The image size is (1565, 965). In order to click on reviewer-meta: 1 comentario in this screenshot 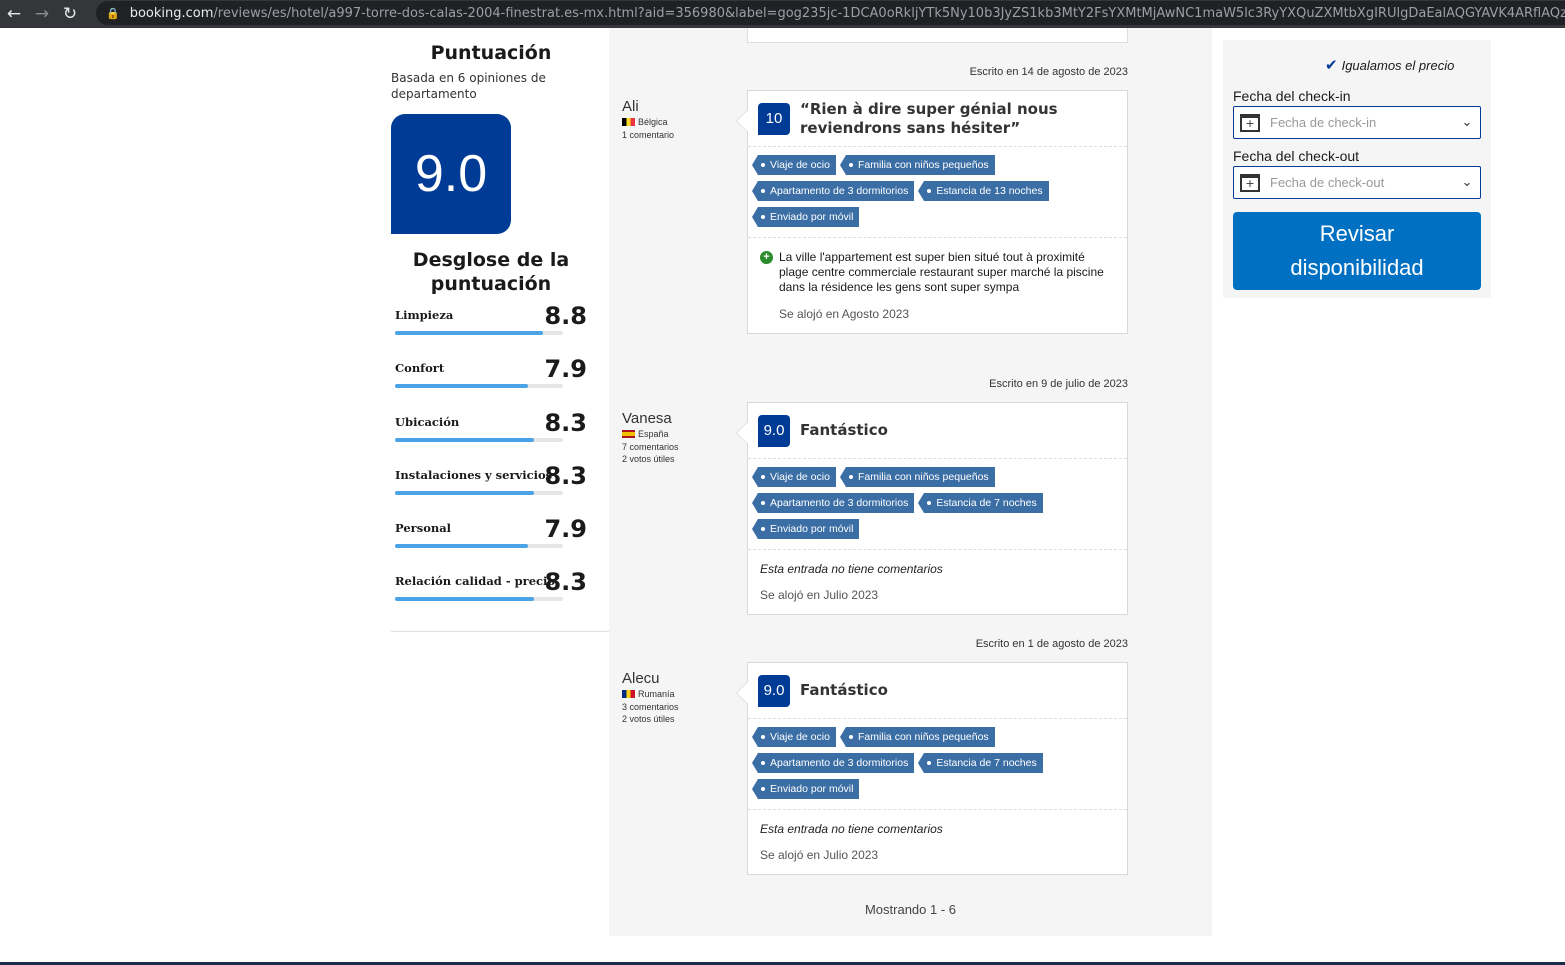, I will do `click(677, 135)`.